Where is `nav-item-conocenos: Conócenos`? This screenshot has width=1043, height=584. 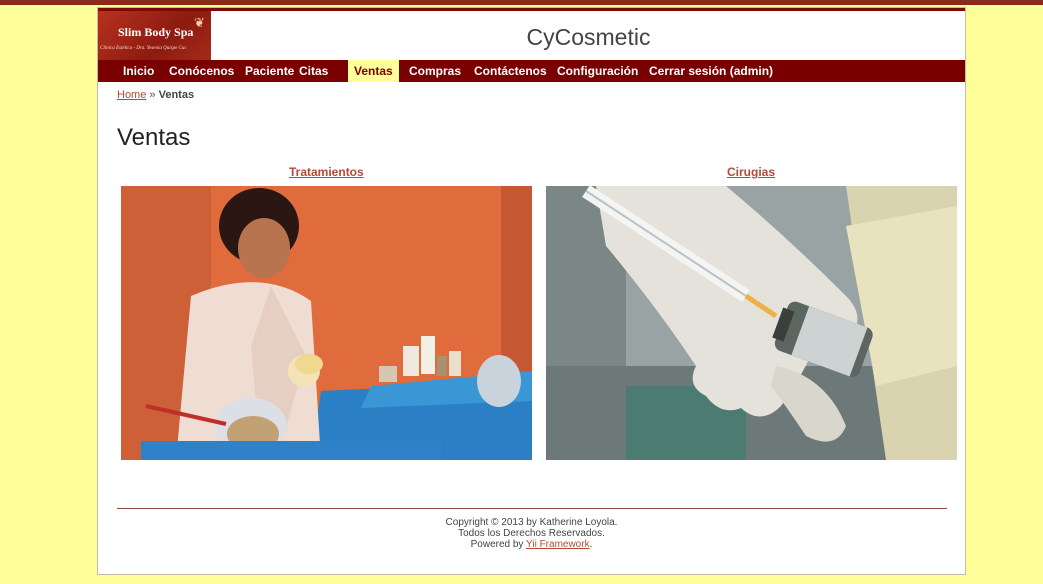 nav-item-conocenos: Conócenos is located at coordinates (201, 71).